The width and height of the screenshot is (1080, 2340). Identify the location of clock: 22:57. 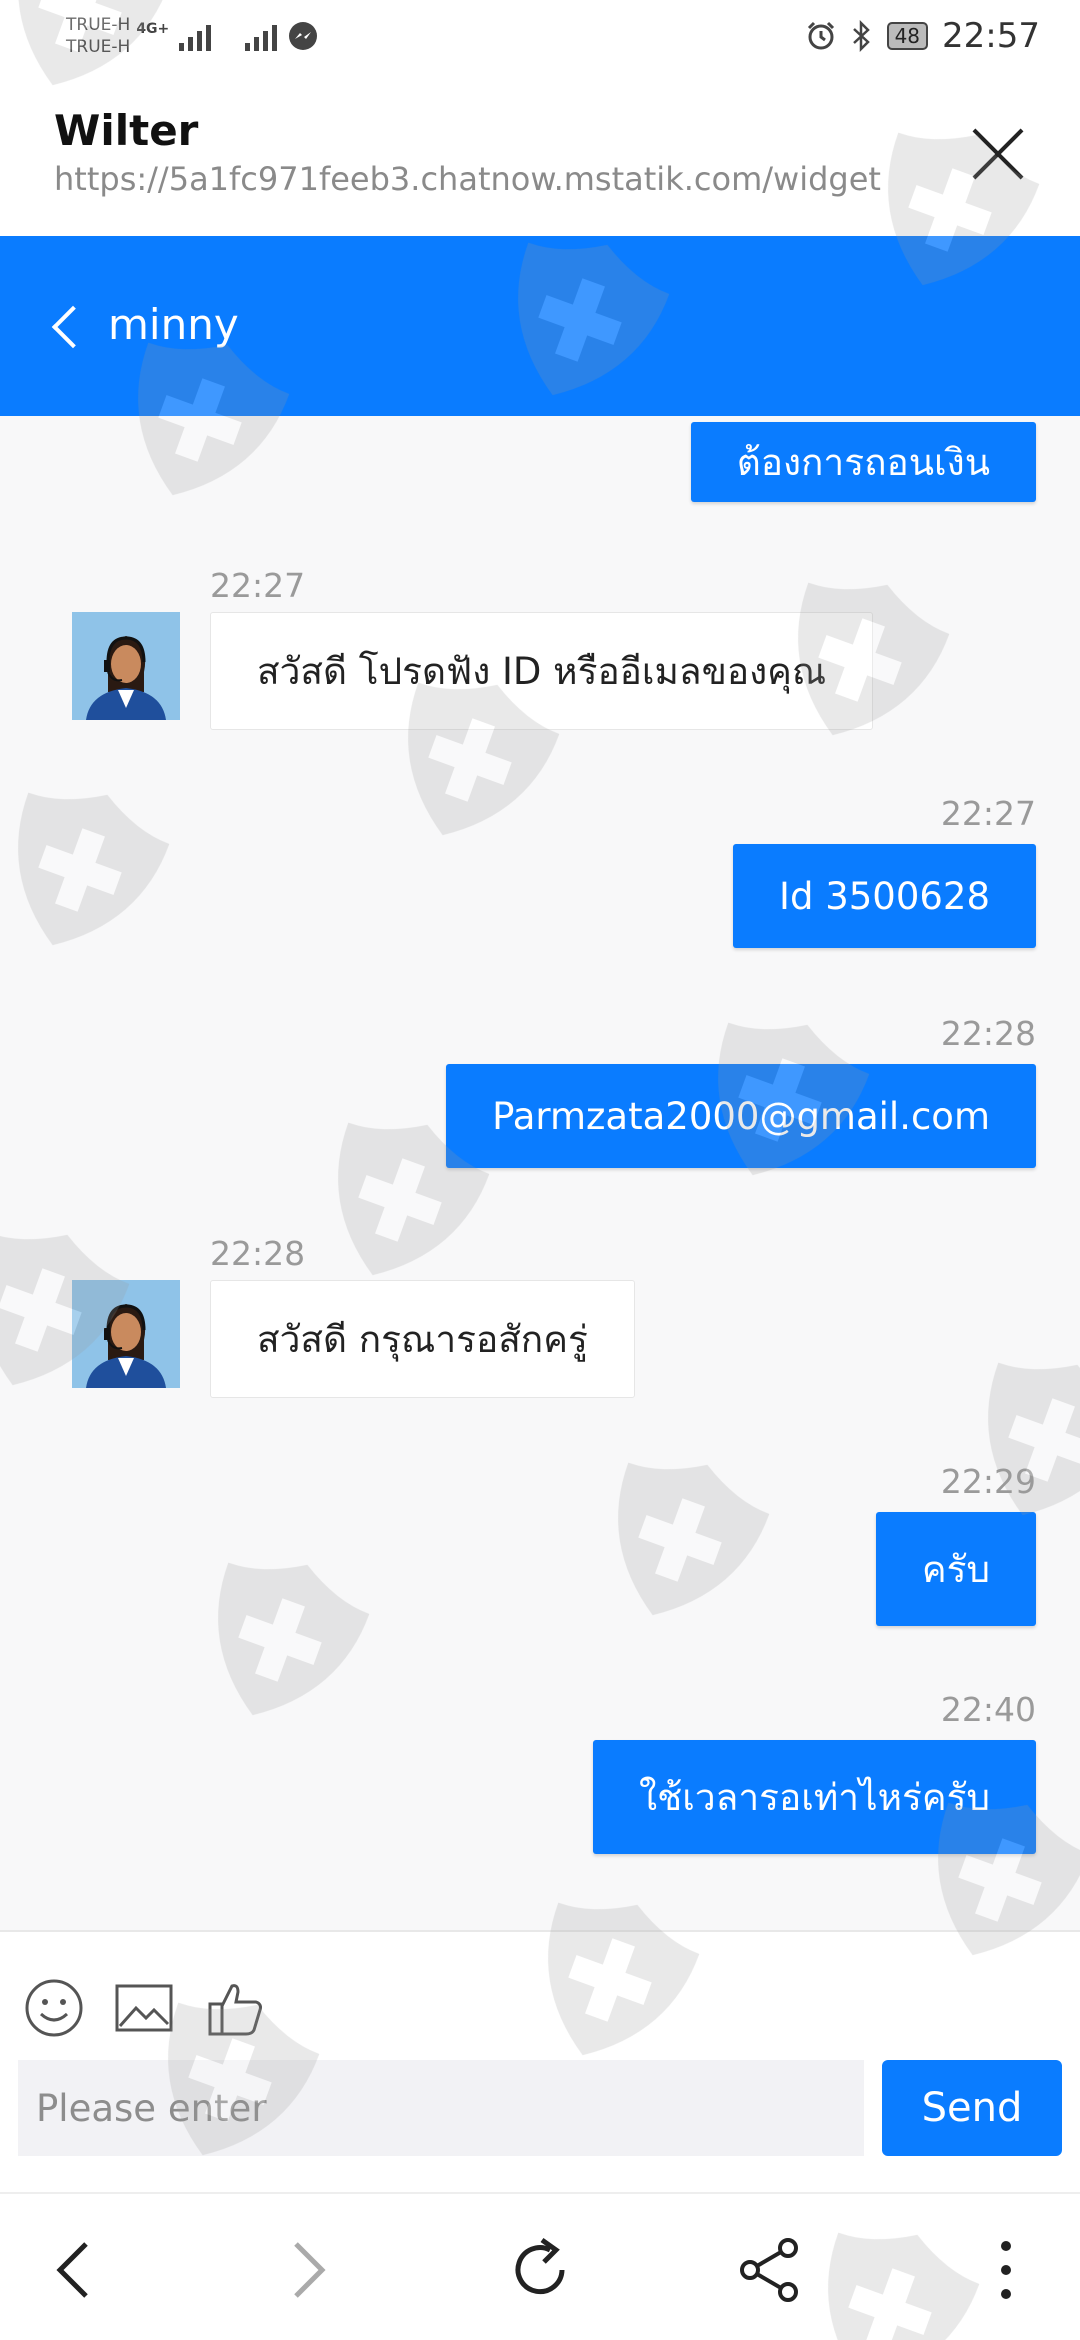
(991, 36).